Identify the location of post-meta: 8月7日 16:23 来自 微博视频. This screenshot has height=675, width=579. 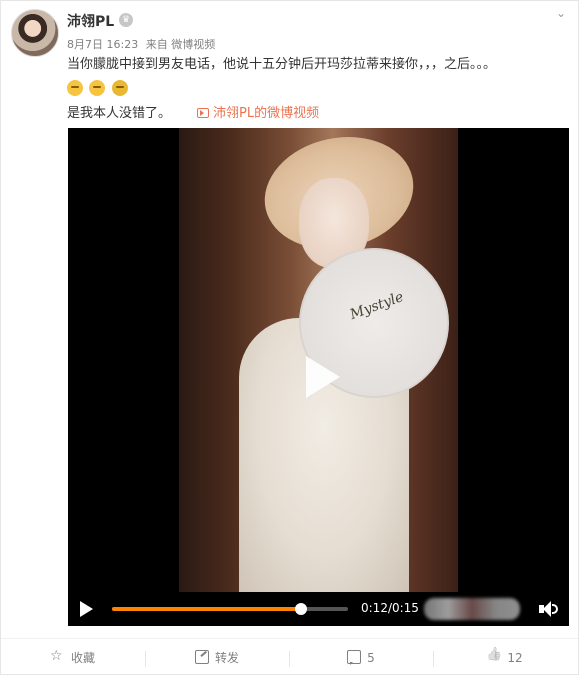
(141, 44).